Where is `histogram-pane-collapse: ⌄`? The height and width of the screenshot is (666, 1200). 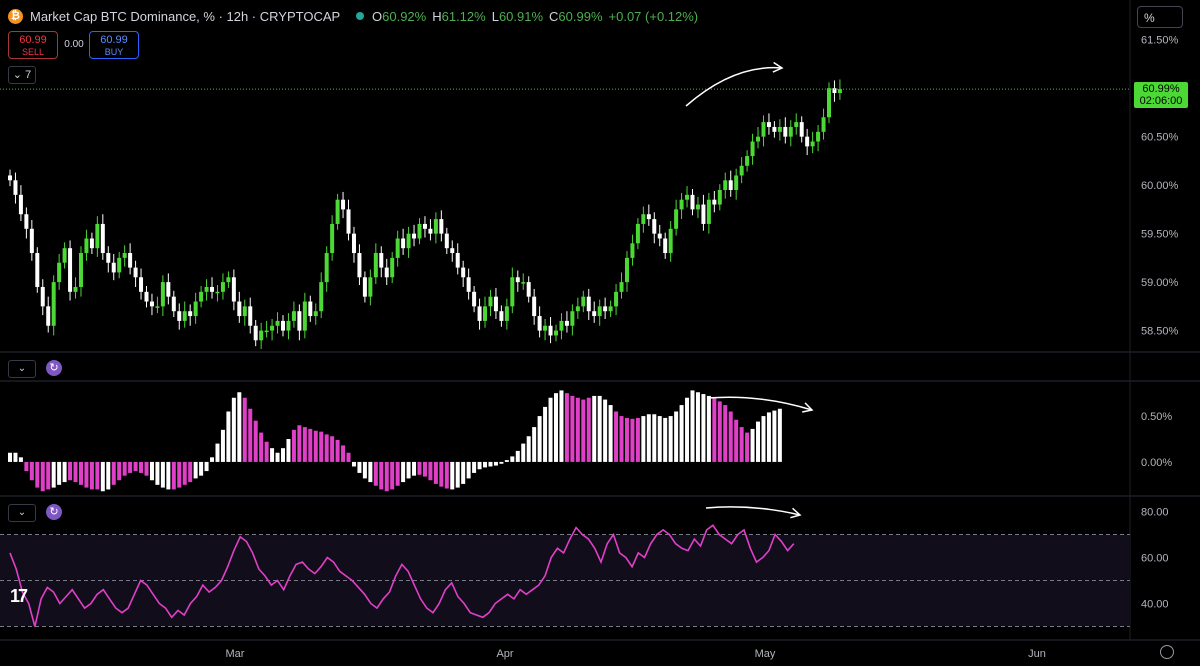
histogram-pane-collapse: ⌄ is located at coordinates (22, 369).